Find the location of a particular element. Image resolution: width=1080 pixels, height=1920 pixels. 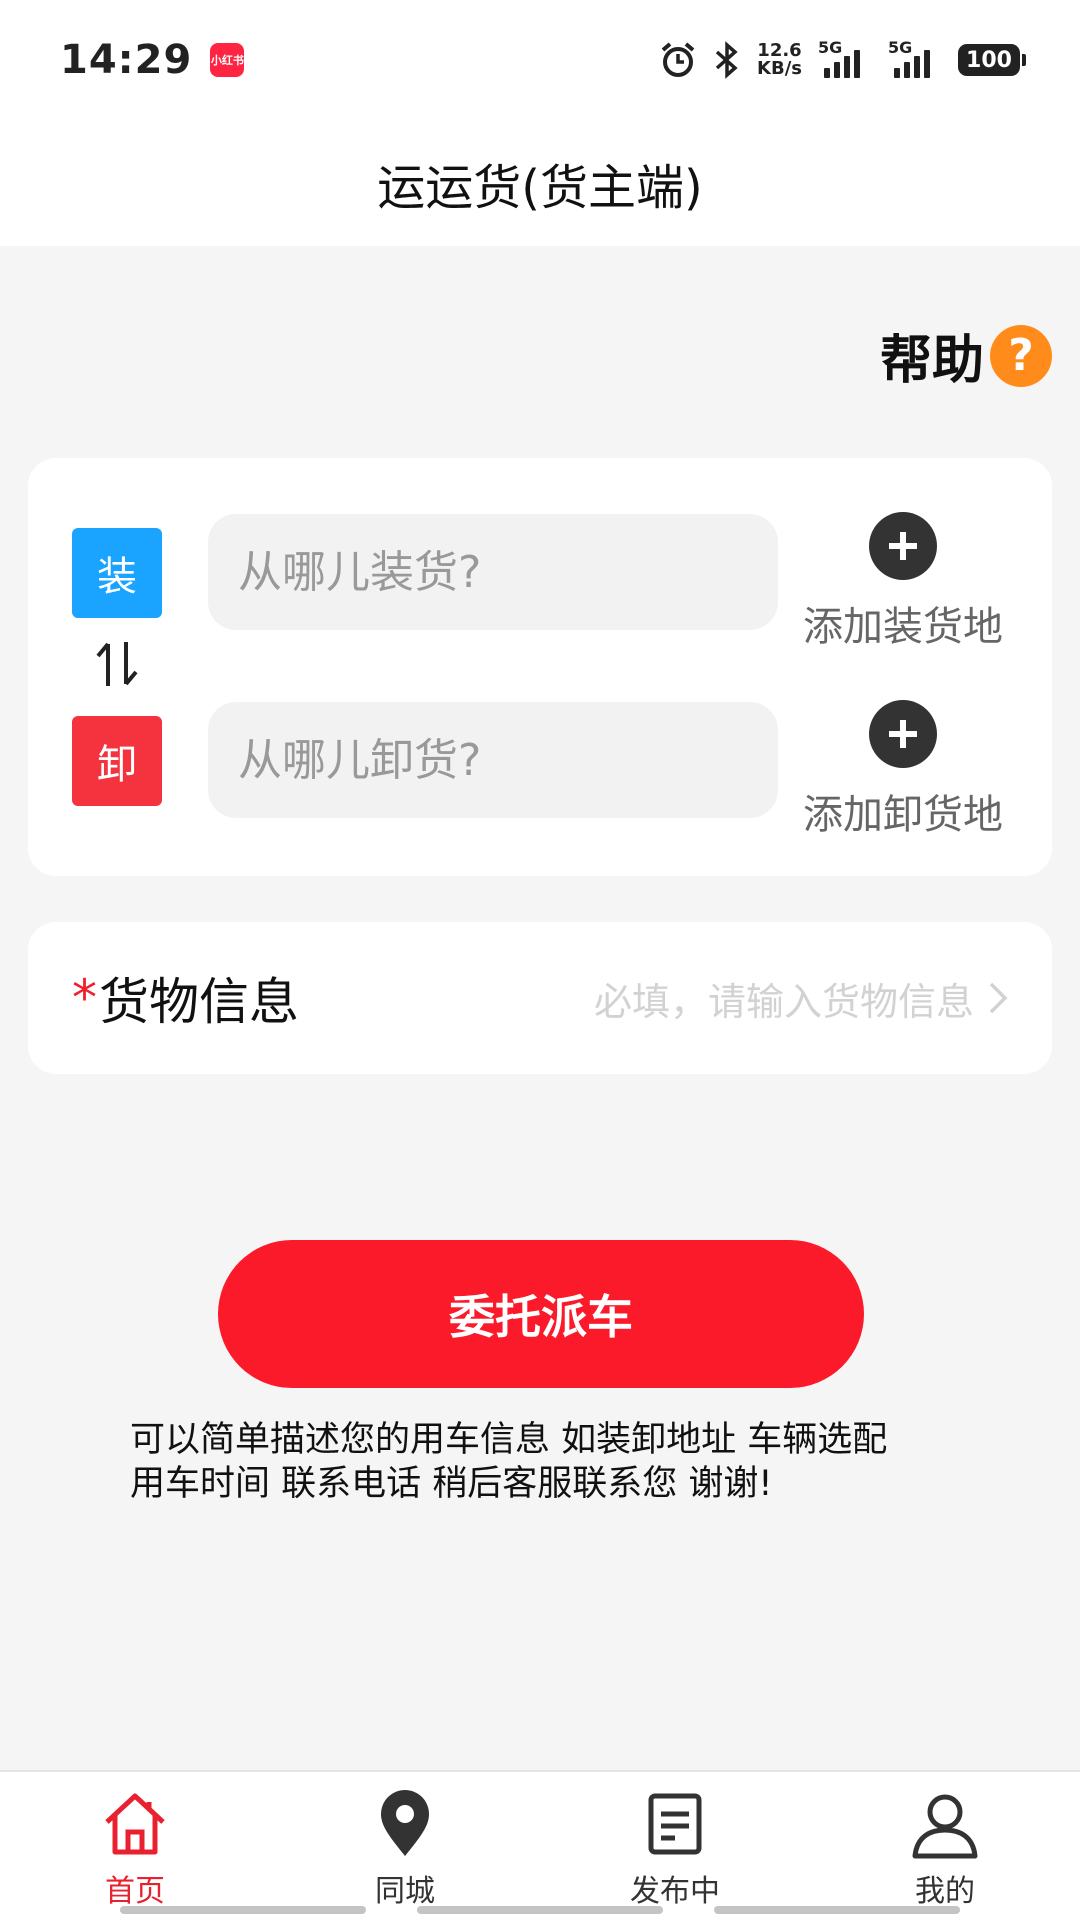

document-icon is located at coordinates (675, 1824).